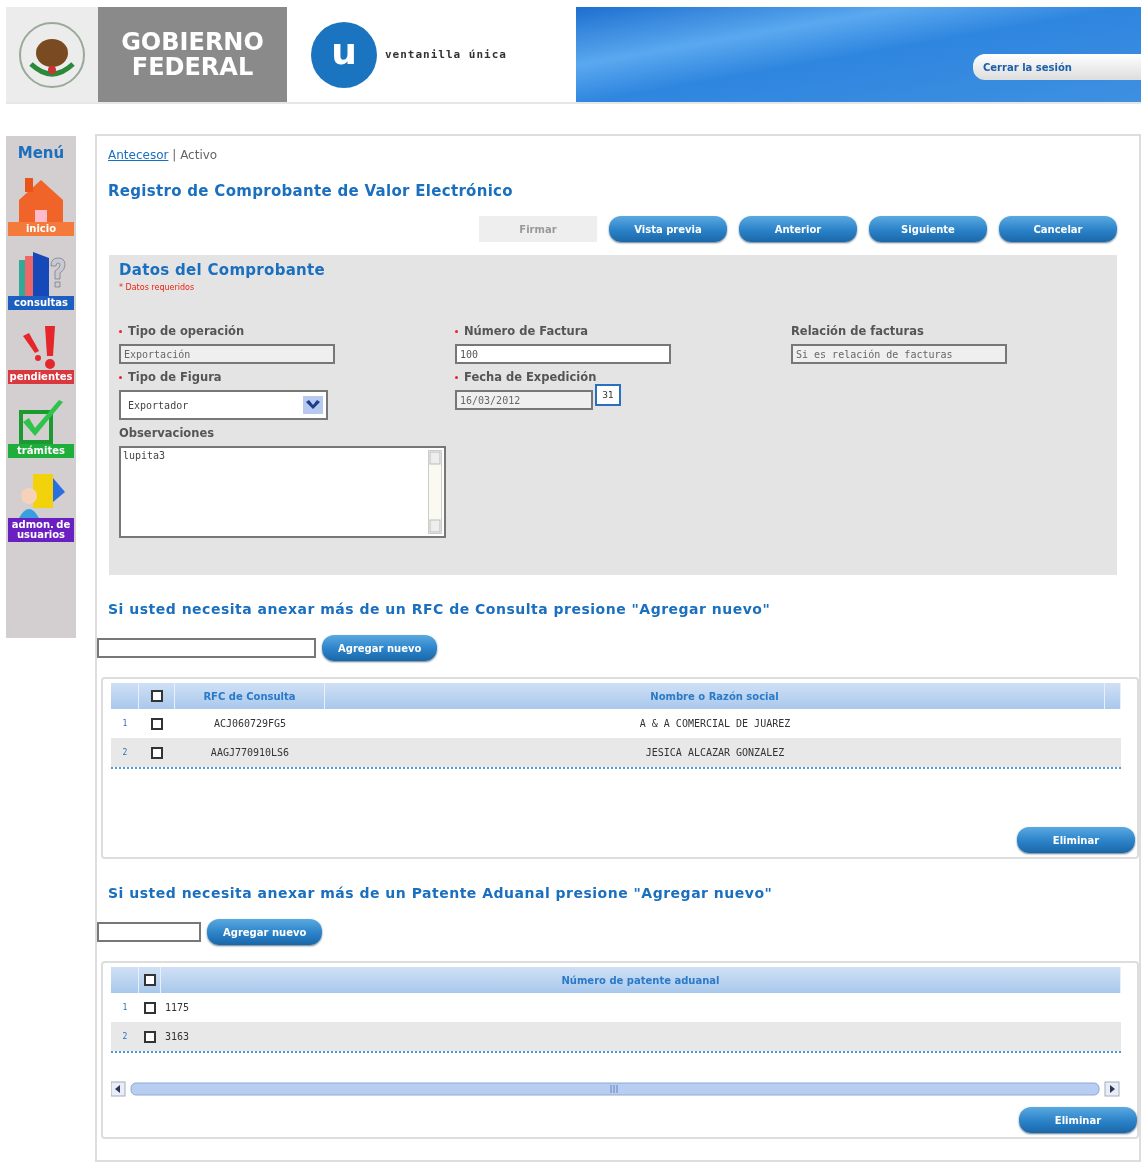 The width and height of the screenshot is (1141, 1165). What do you see at coordinates (41, 354) in the screenshot?
I see `menu-item: pendientes` at bounding box center [41, 354].